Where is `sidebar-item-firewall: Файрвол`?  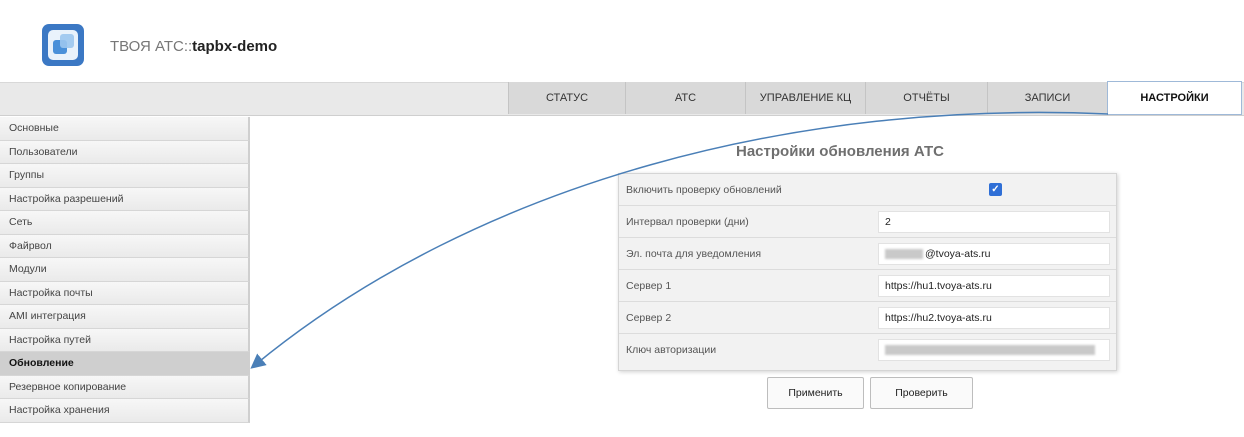 sidebar-item-firewall: Файрвол is located at coordinates (125, 246).